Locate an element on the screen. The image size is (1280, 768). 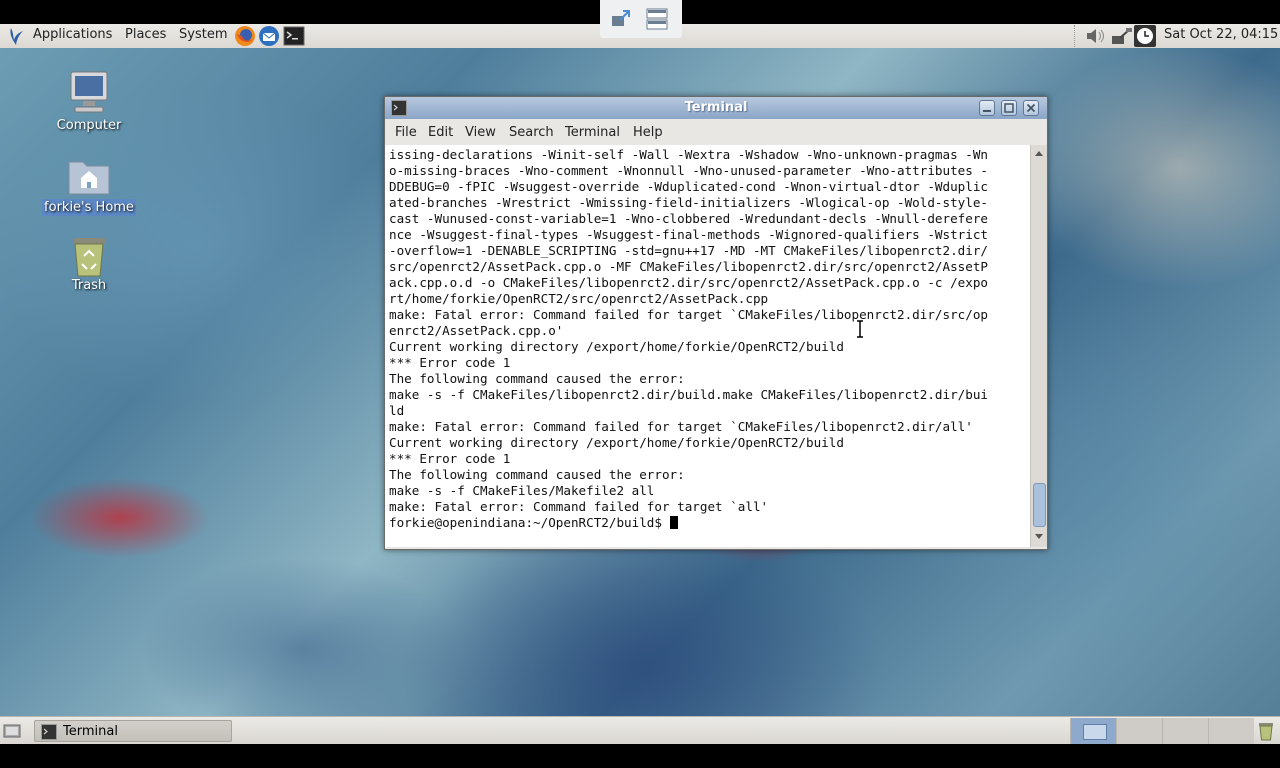
close-button is located at coordinates (1031, 108).